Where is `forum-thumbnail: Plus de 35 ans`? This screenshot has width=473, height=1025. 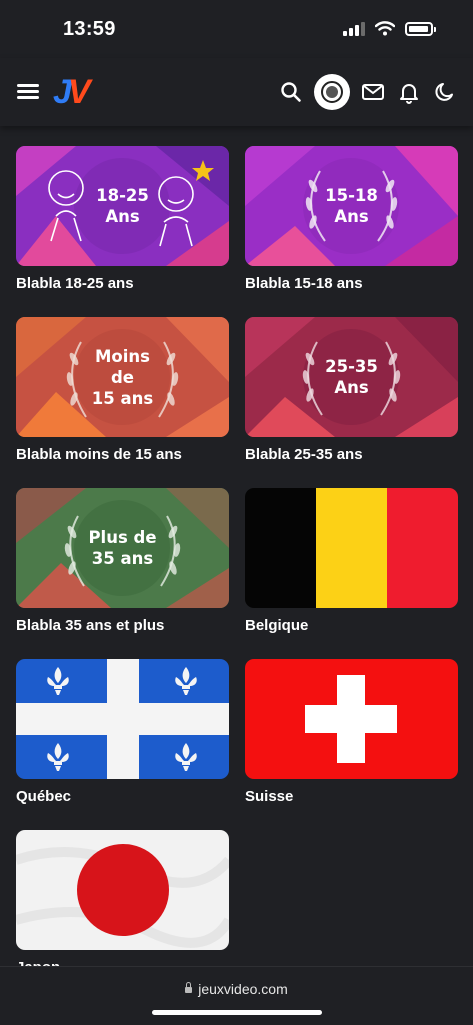
forum-thumbnail: Plus de 35 ans is located at coordinates (122, 548).